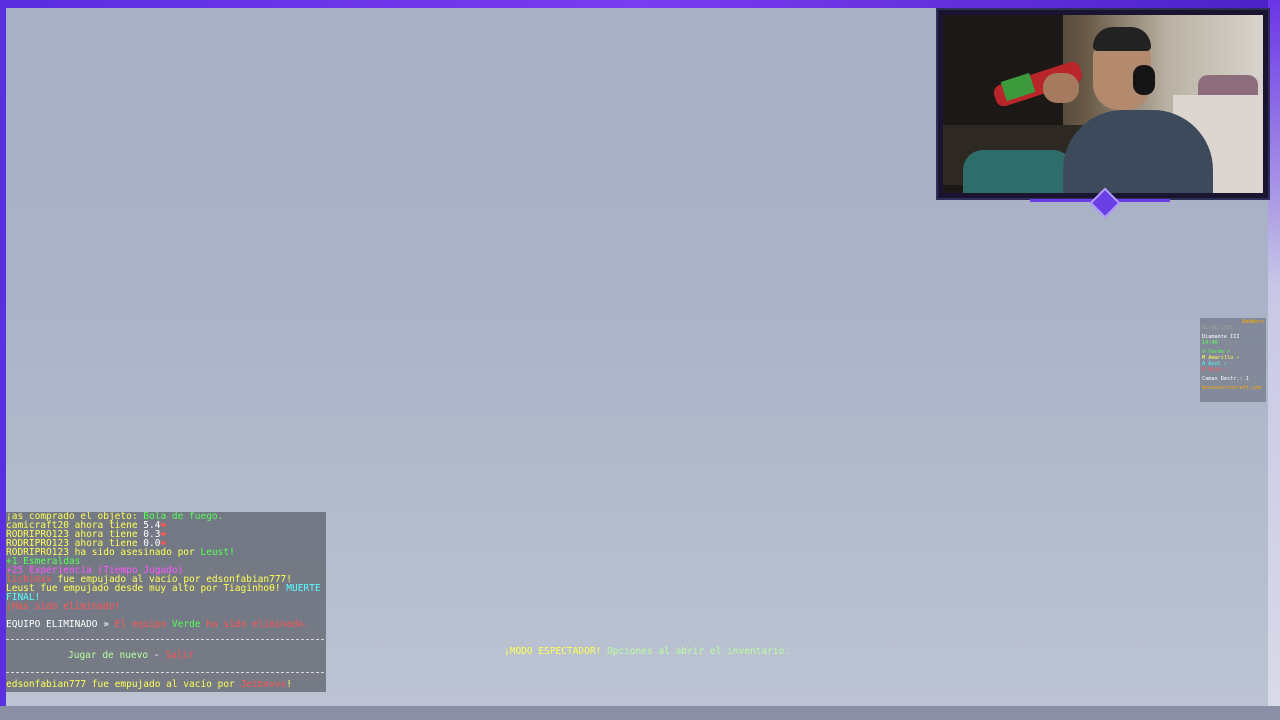 The height and width of the screenshot is (720, 1280). What do you see at coordinates (1138, 151) in the screenshot?
I see `streamer-figure` at bounding box center [1138, 151].